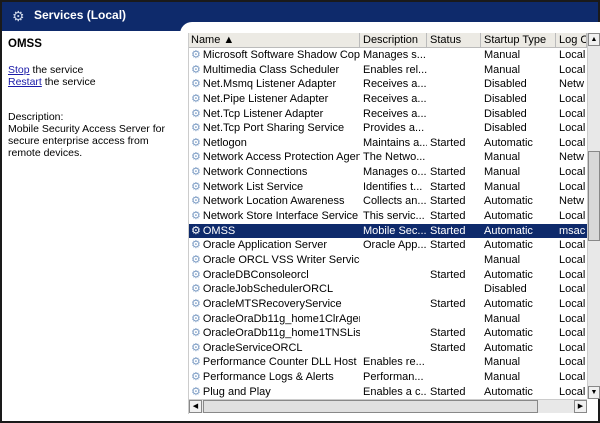 This screenshot has height=423, width=600. Describe the element at coordinates (571, 40) in the screenshot. I see `column-header-log-on-as: Log C` at that location.